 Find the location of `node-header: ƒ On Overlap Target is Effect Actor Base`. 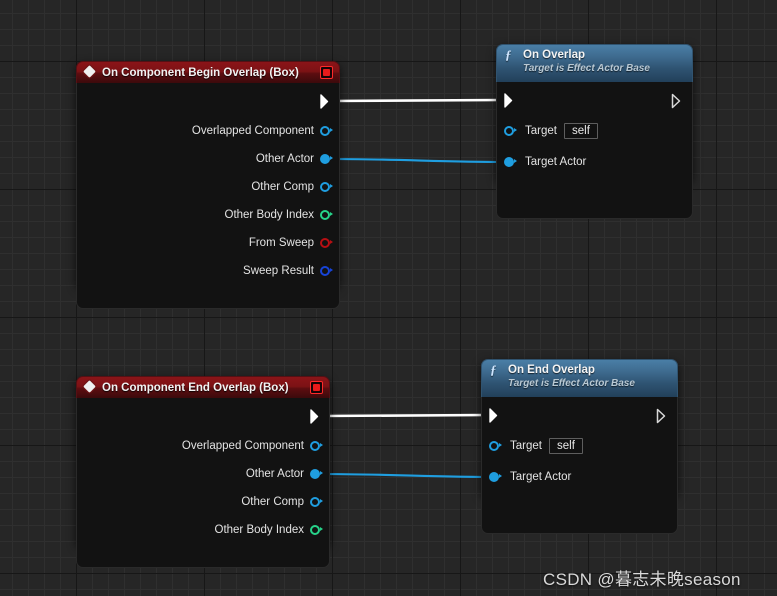

node-header: ƒ On Overlap Target is Effect Actor Base is located at coordinates (594, 63).